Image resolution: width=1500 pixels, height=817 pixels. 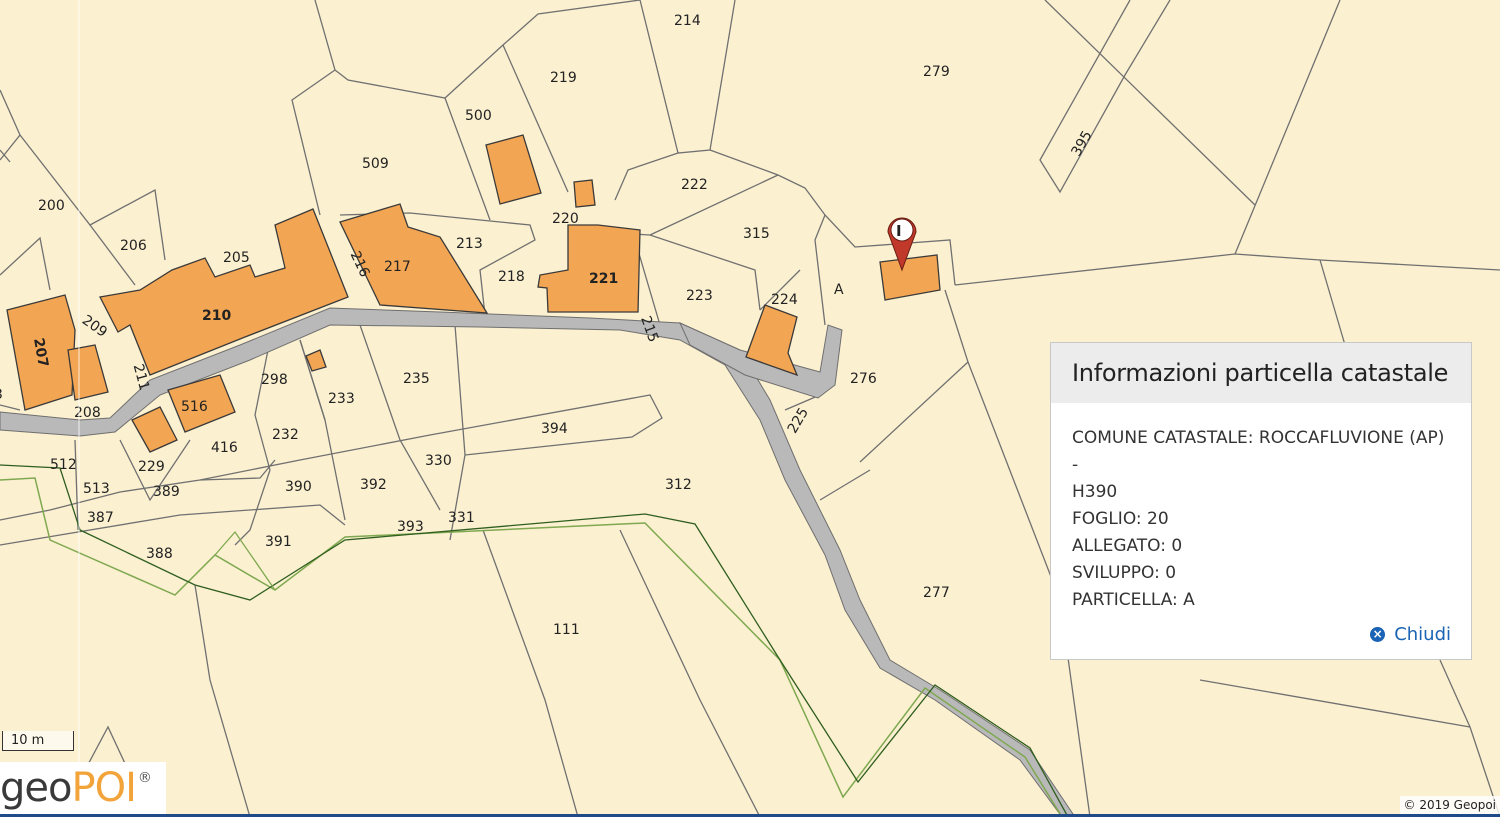 I want to click on info-line-allegato: ALLEGATO: 0, so click(x=1127, y=546).